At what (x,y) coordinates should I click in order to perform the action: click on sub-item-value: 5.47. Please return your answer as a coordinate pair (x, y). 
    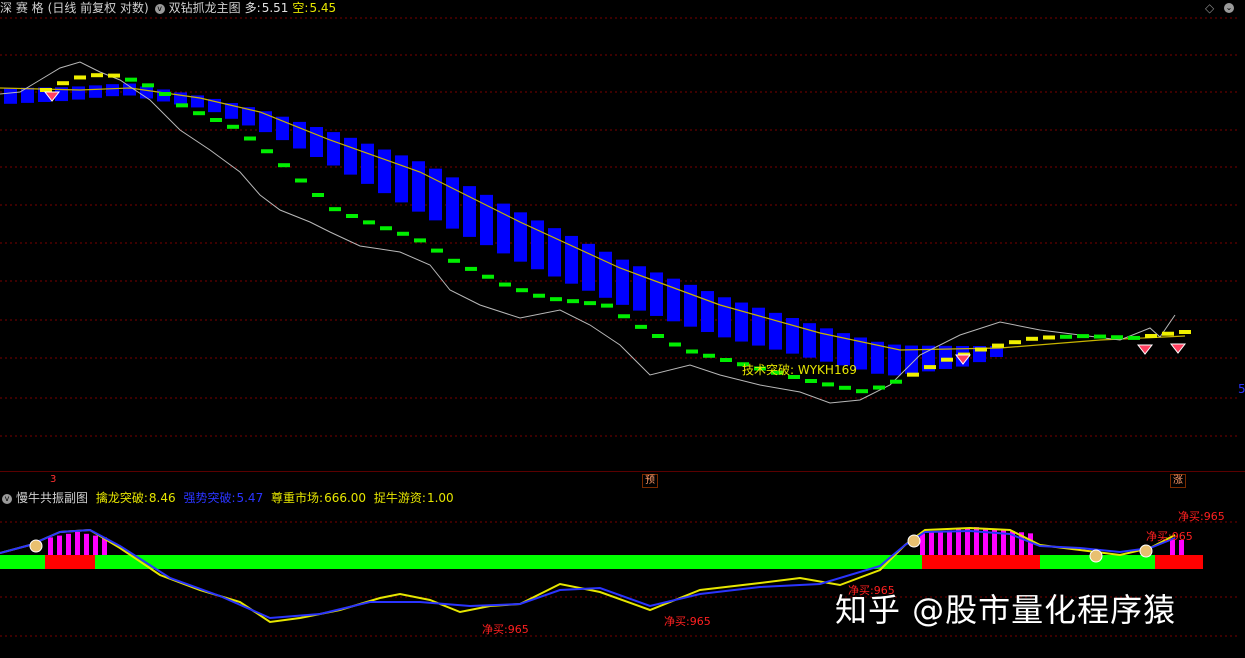
    Looking at the image, I should click on (250, 498).